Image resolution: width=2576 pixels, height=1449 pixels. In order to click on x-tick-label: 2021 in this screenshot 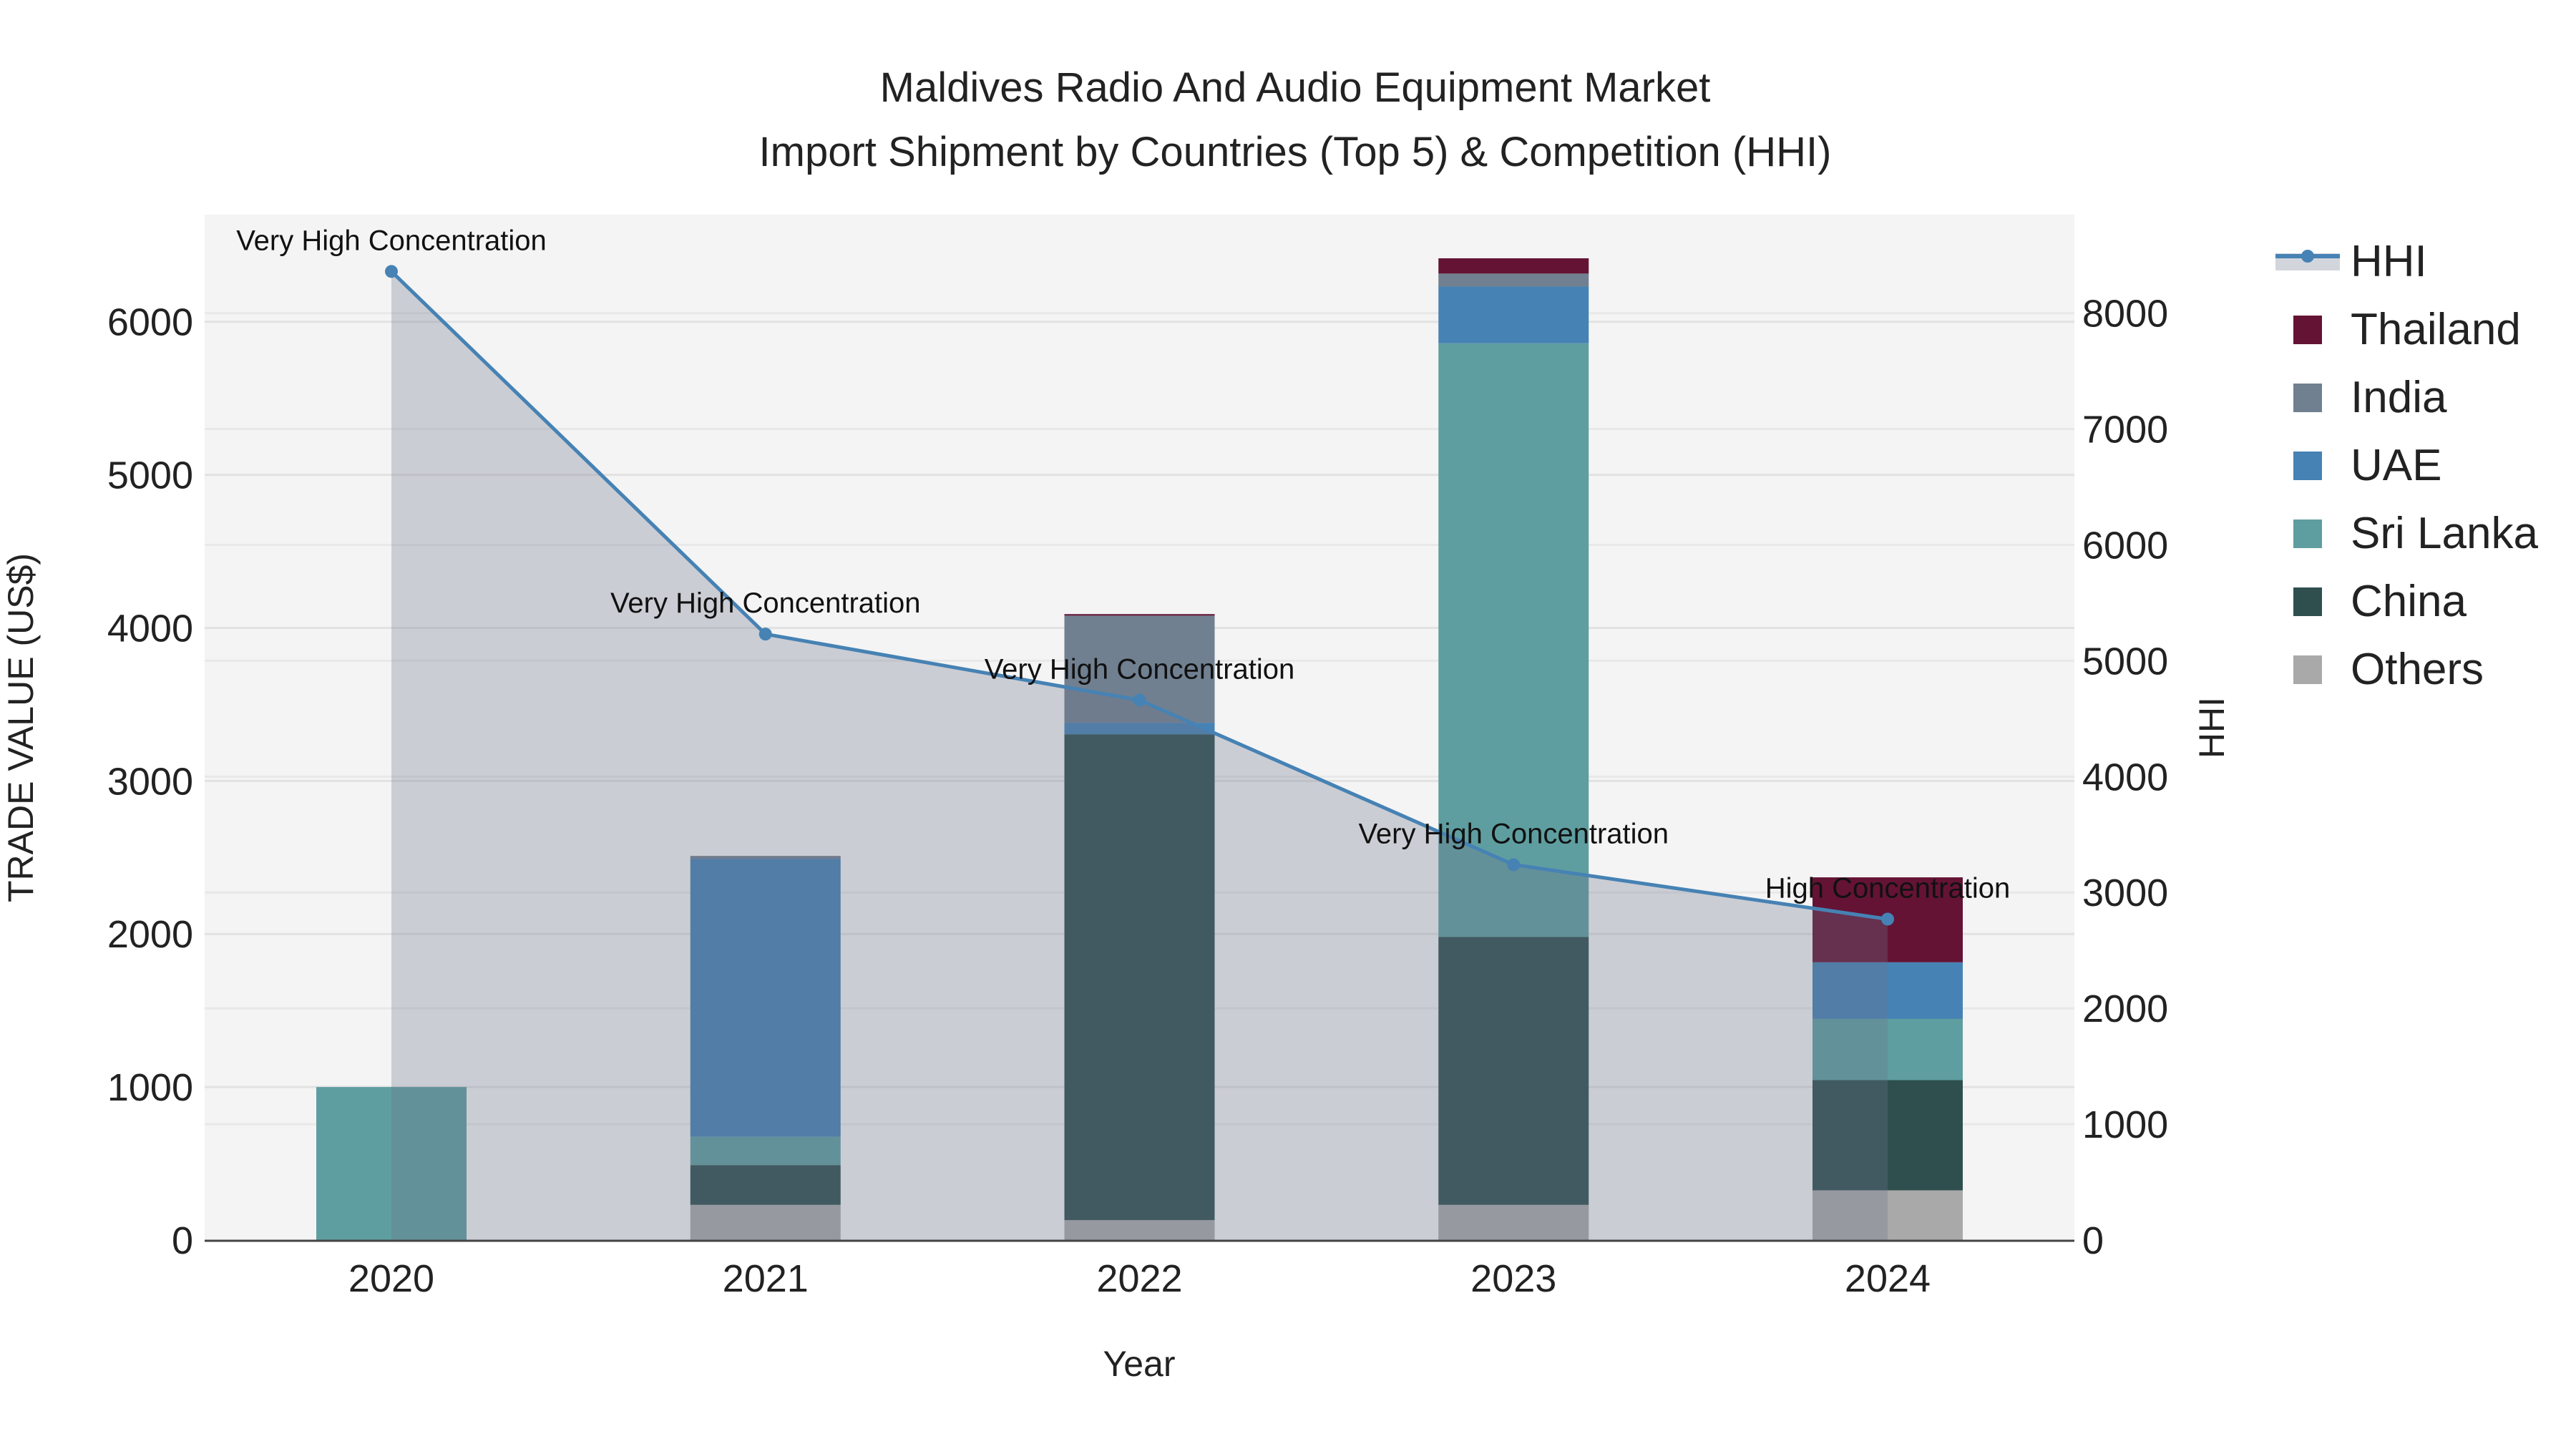, I will do `click(766, 1278)`.